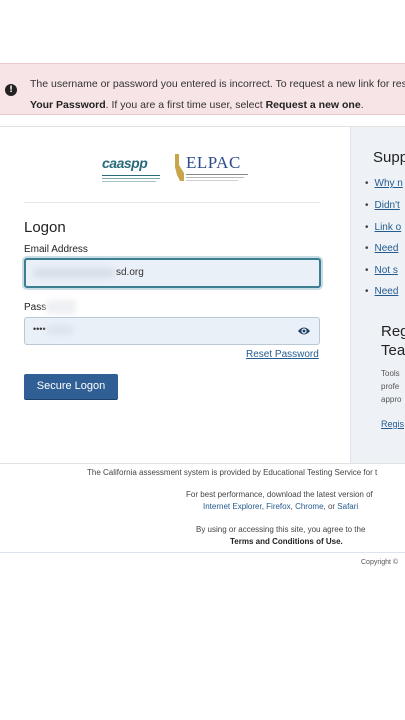 This screenshot has height=720, width=405. Describe the element at coordinates (185, 105) in the screenshot. I see `alert-line-2-mid: . If you are a first time user, select` at that location.